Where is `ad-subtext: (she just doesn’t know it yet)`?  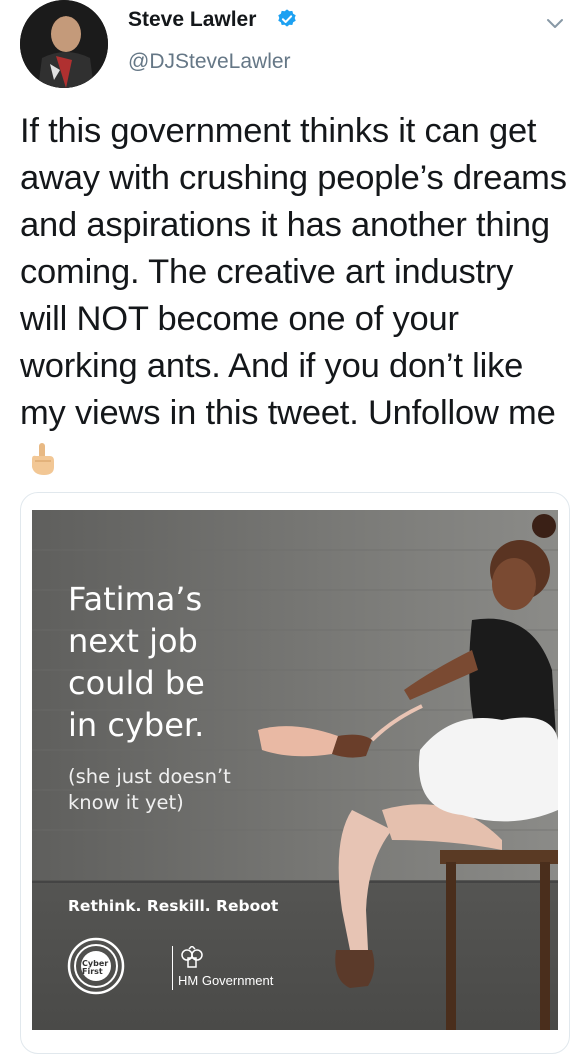 ad-subtext: (she just doesn’t know it yet) is located at coordinates (149, 789).